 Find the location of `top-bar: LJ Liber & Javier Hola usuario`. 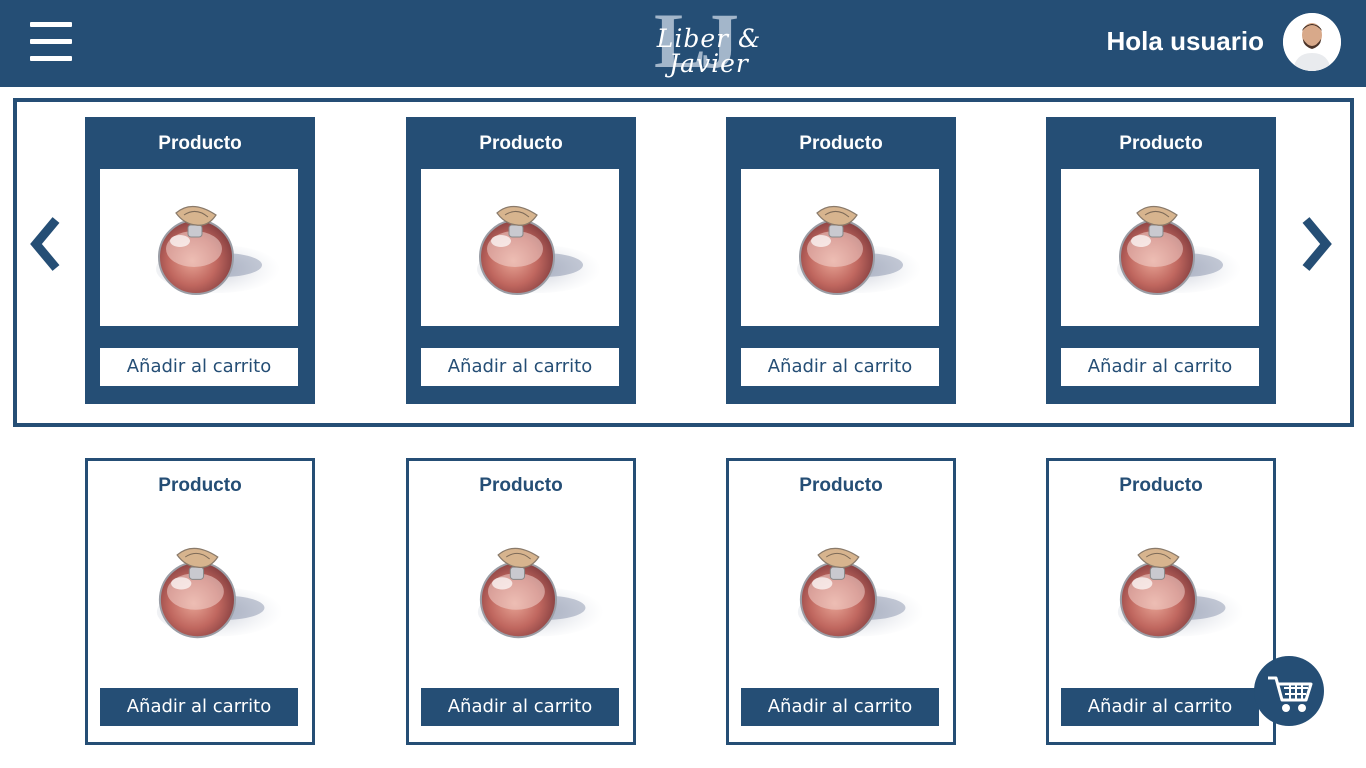

top-bar: LJ Liber & Javier Hola usuario is located at coordinates (683, 43).